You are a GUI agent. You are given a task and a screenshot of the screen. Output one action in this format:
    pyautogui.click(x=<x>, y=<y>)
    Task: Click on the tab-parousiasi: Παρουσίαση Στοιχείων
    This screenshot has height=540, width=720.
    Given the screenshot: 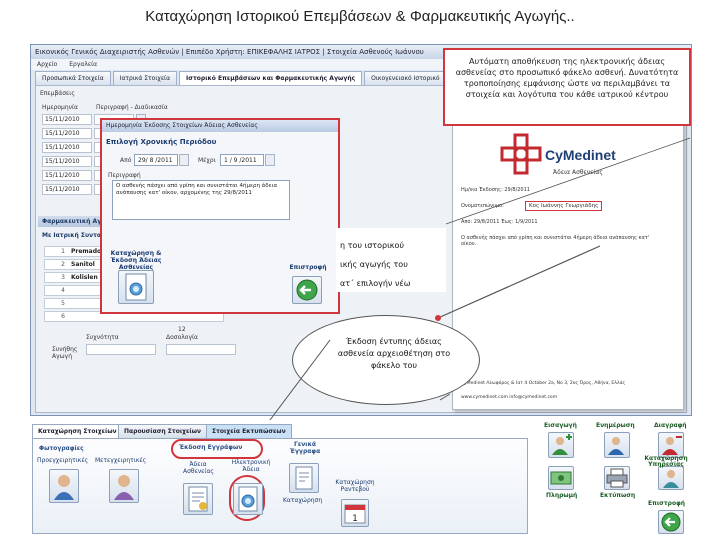 What is the action you would take?
    pyautogui.click(x=163, y=431)
    